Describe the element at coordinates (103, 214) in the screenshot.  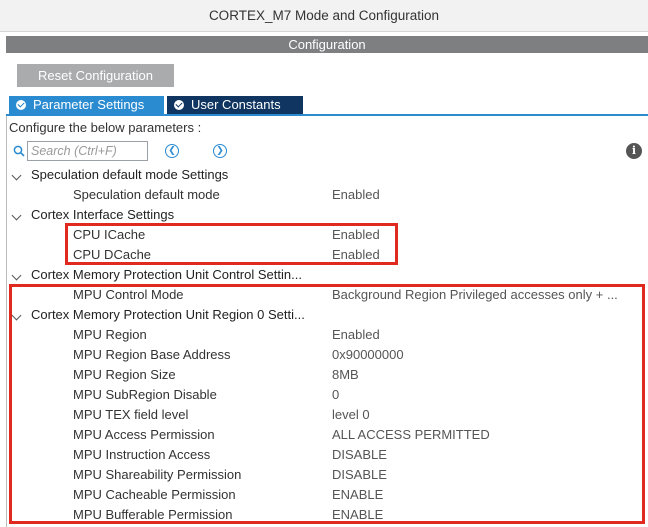
I see `group-label: Cortex Interface Settings` at that location.